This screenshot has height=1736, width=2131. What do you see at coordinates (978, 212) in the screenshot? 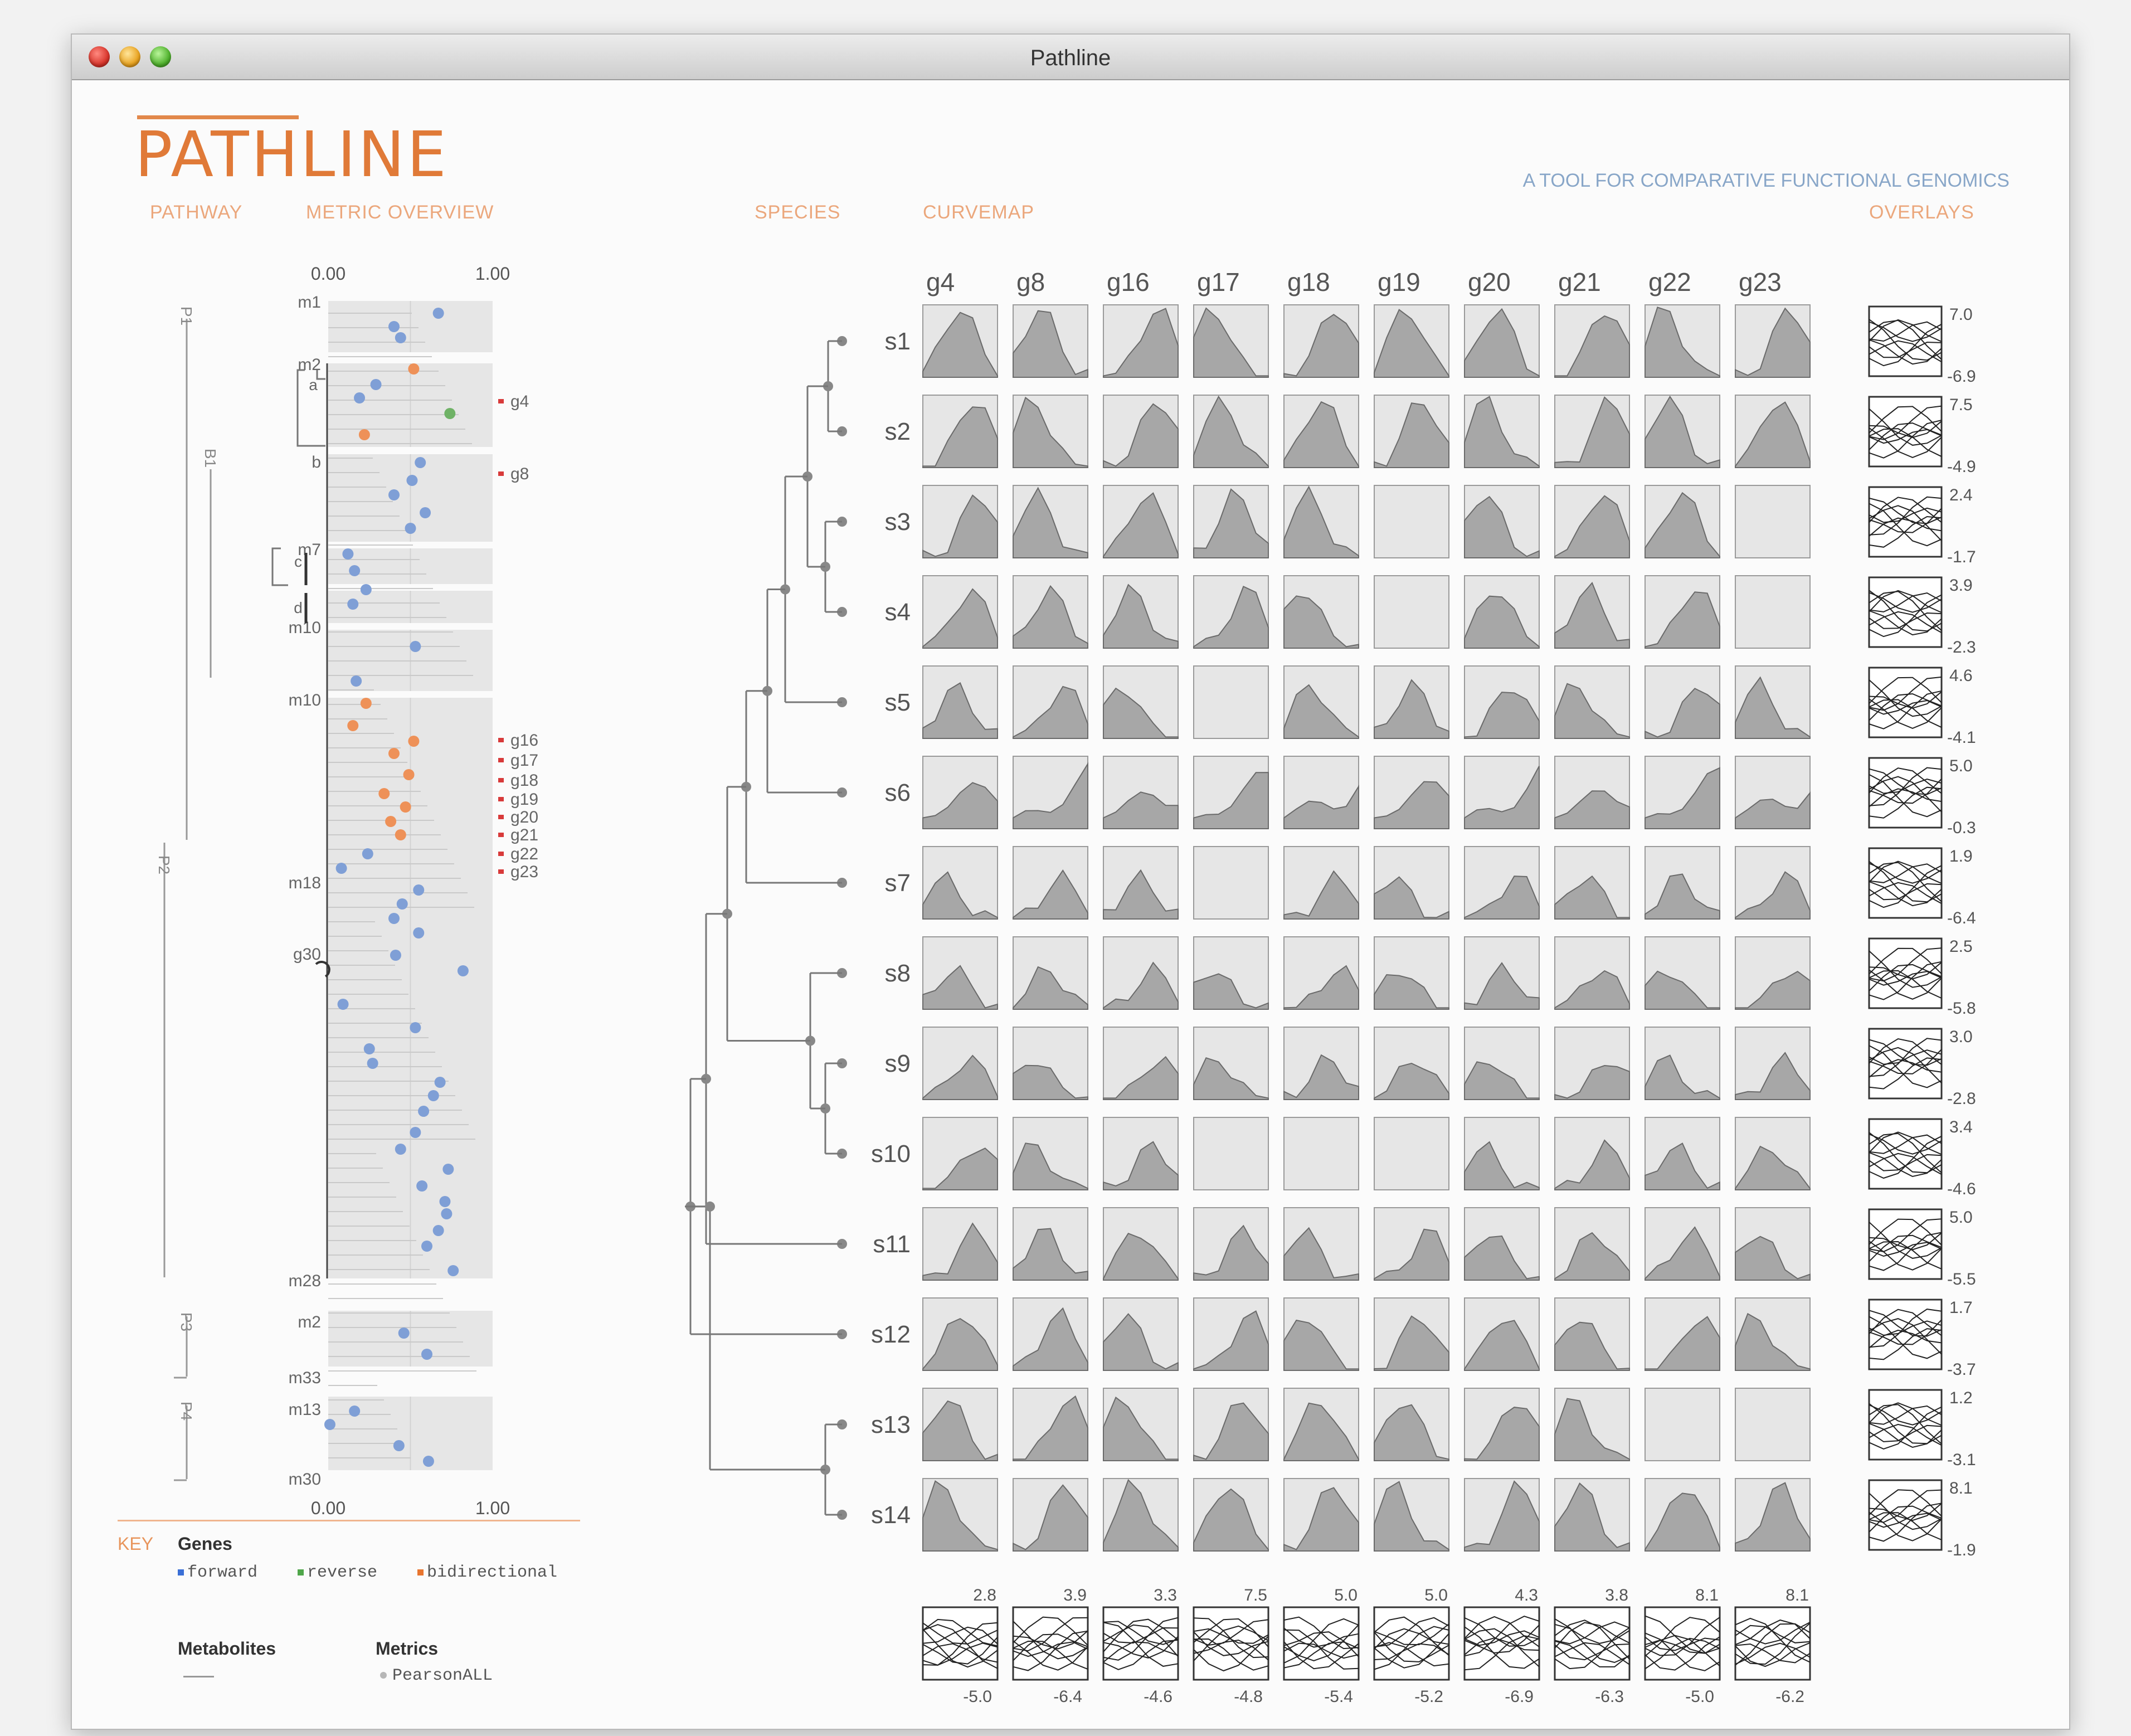
I see `section-label-curvemap: CURVEMAP` at bounding box center [978, 212].